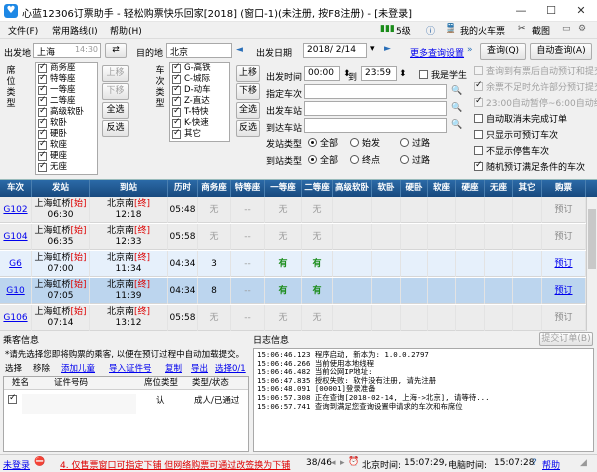 The width and height of the screenshot is (597, 472). I want to click on notice-prev-icon: ◂, so click(333, 463).